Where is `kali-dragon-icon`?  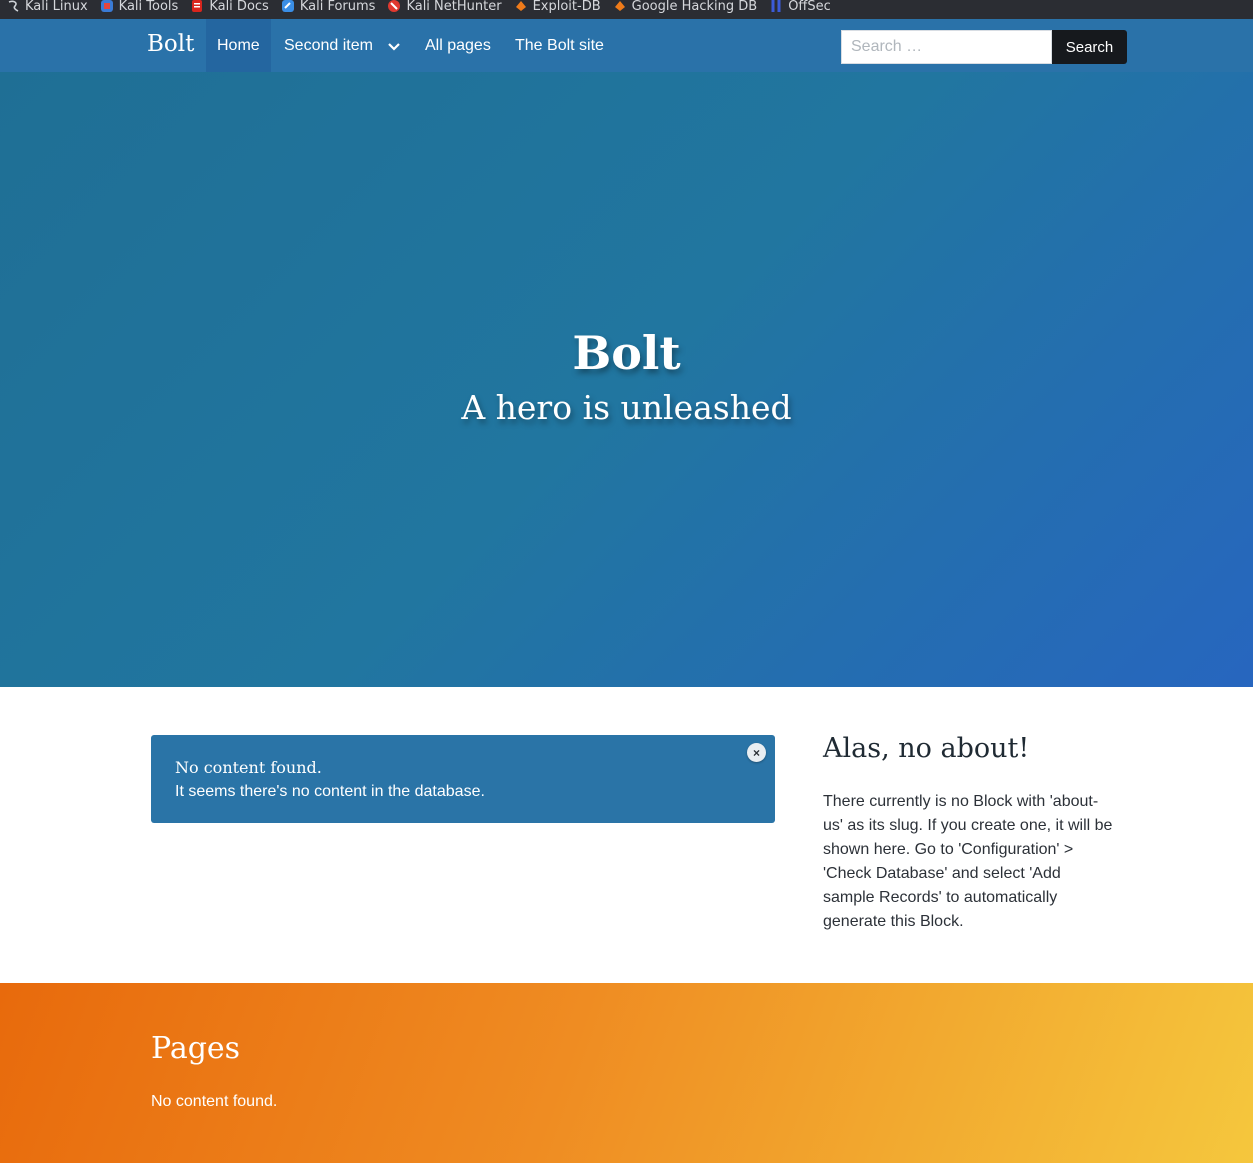 kali-dragon-icon is located at coordinates (13, 6).